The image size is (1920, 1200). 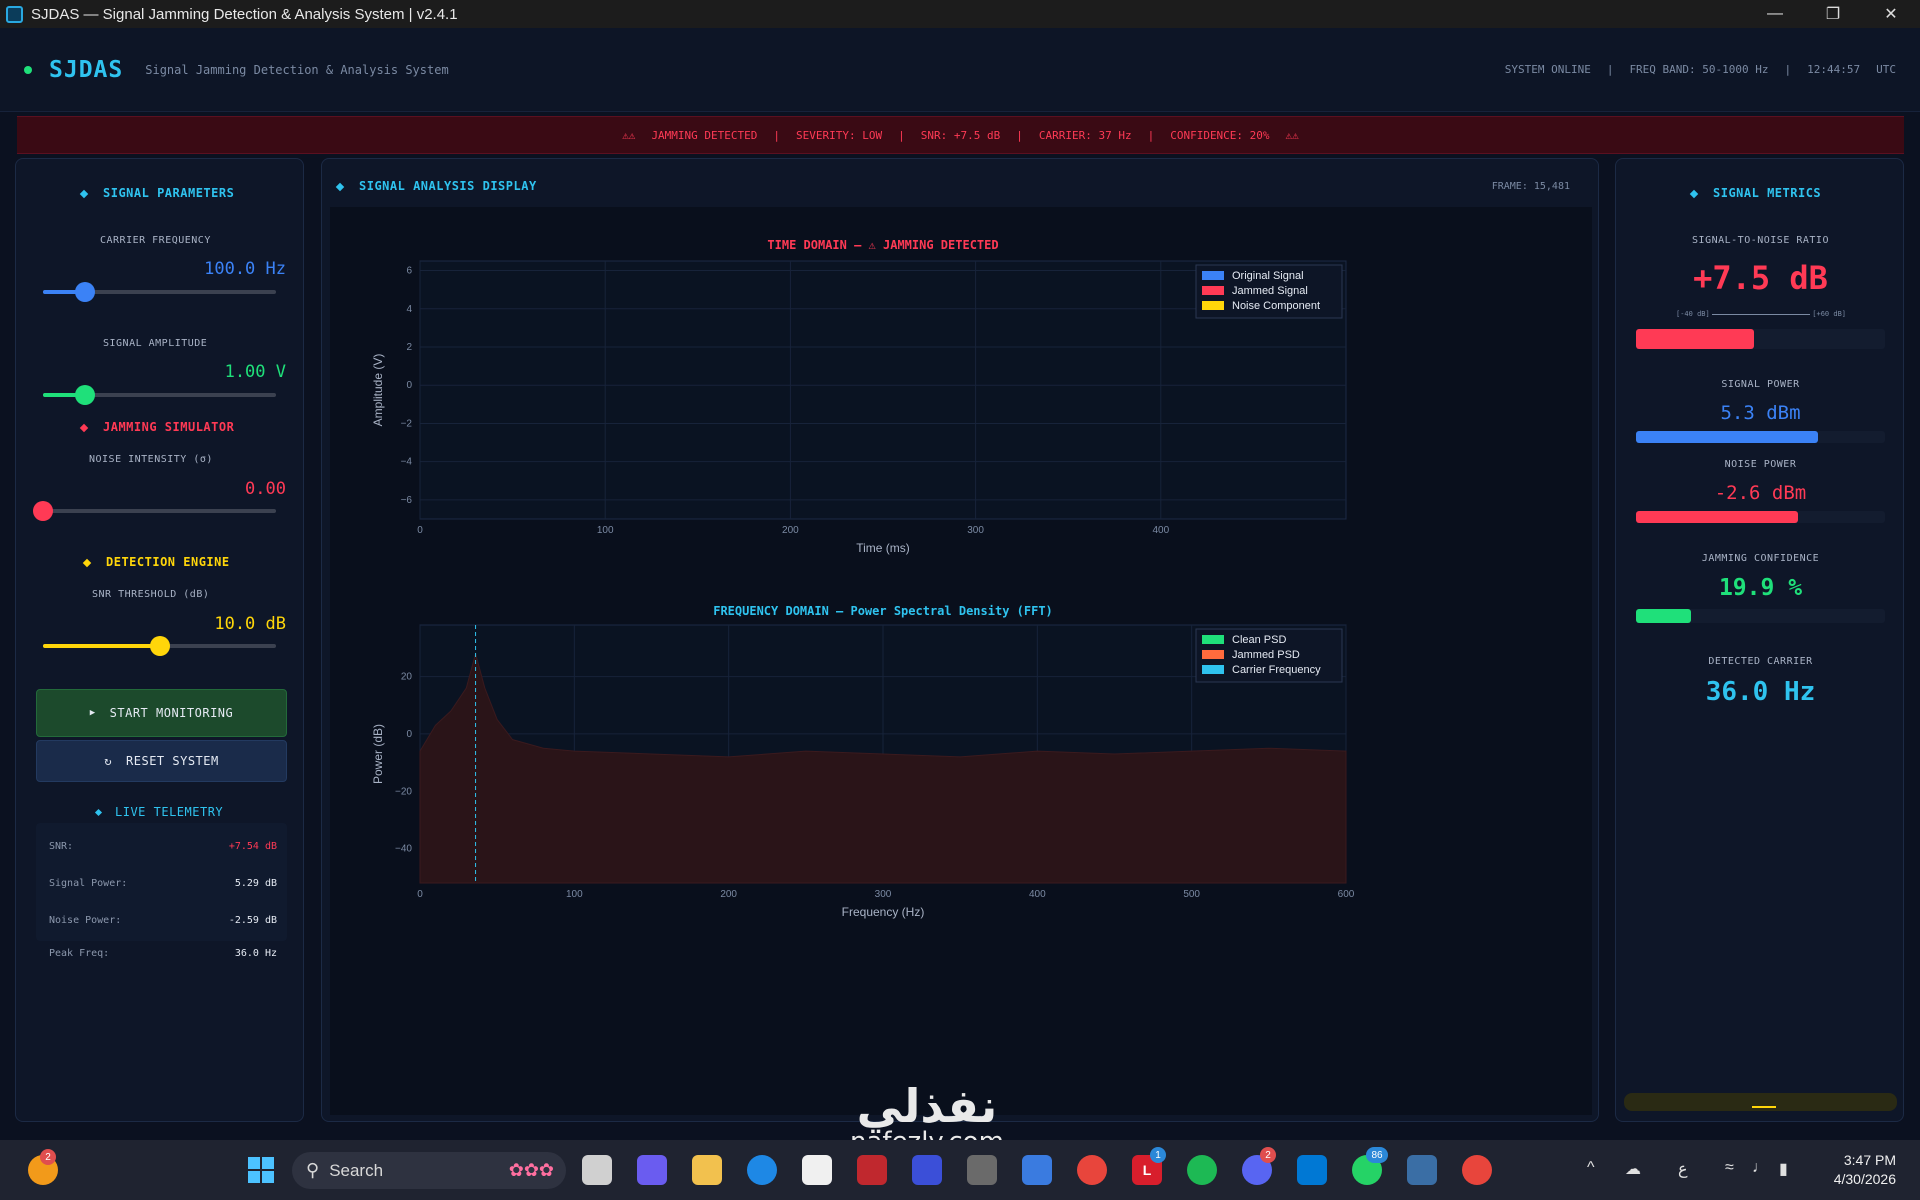 I want to click on section-title-text: DETECTION ENGINE, so click(x=168, y=562).